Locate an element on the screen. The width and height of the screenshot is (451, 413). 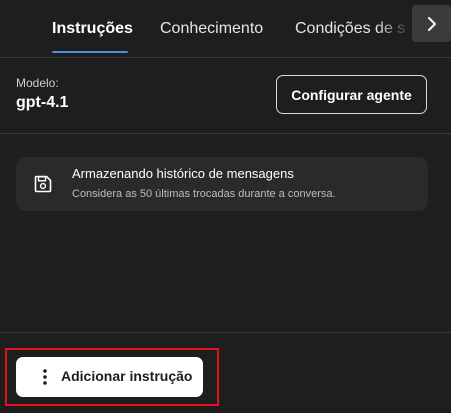
save-icon is located at coordinates (43, 184).